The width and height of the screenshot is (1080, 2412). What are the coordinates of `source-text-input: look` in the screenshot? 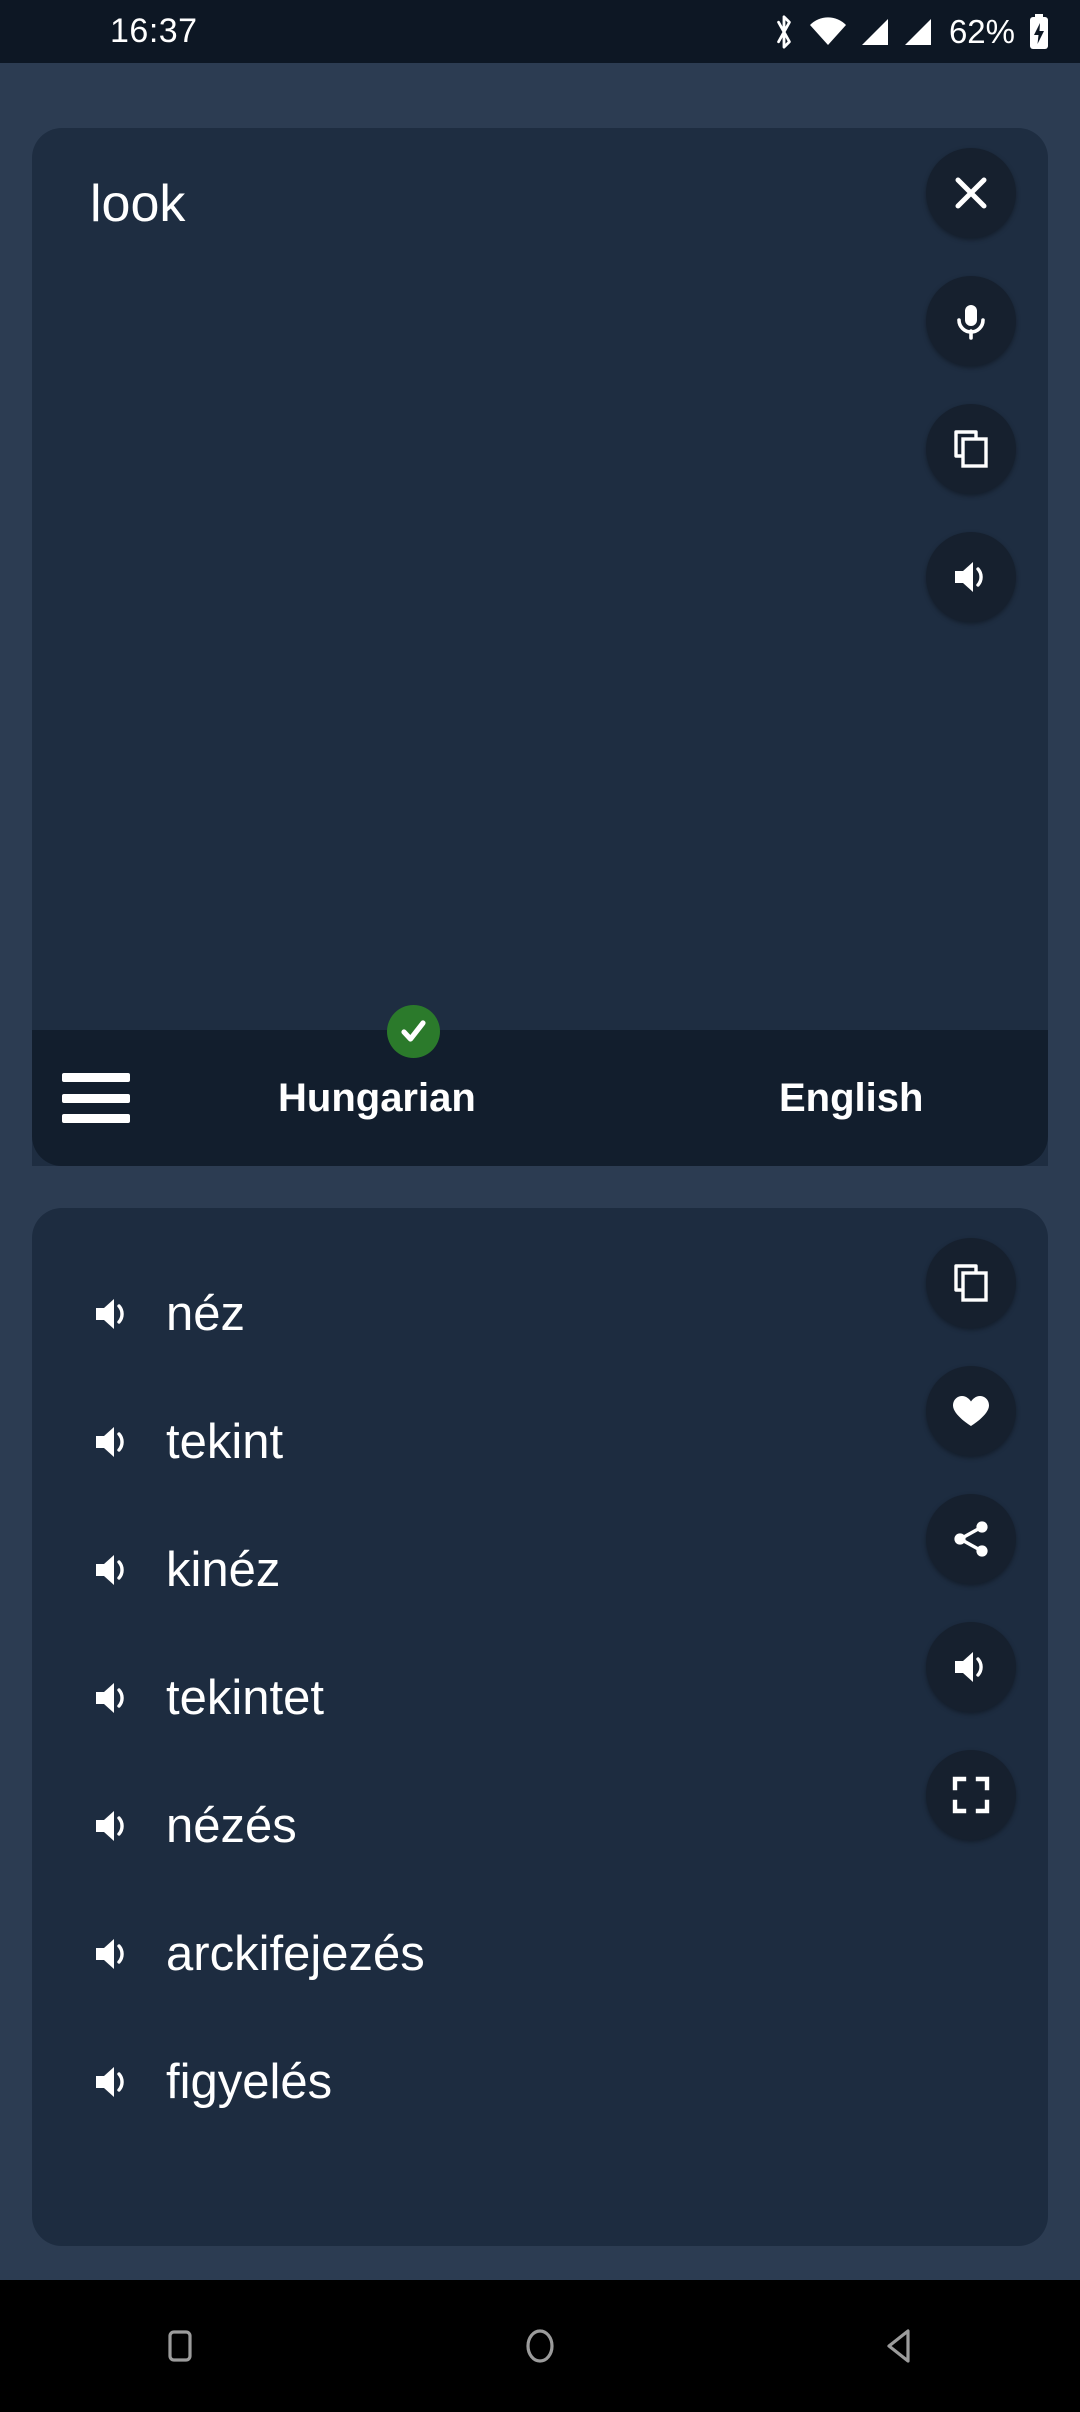 It's located at (137, 204).